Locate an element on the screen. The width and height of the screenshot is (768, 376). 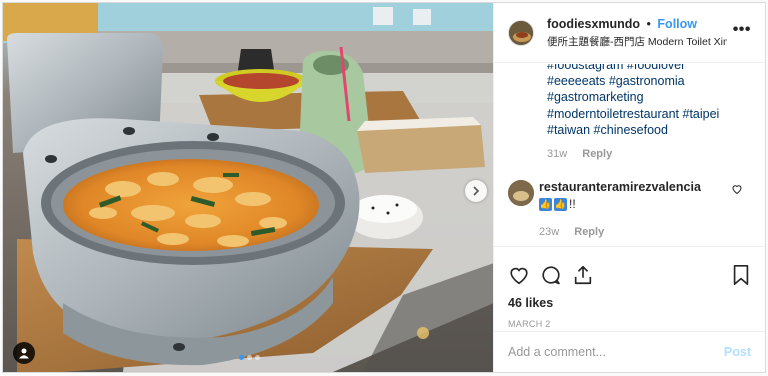
post-actions: 46 likes MARCH 2 is located at coordinates (629, 287).